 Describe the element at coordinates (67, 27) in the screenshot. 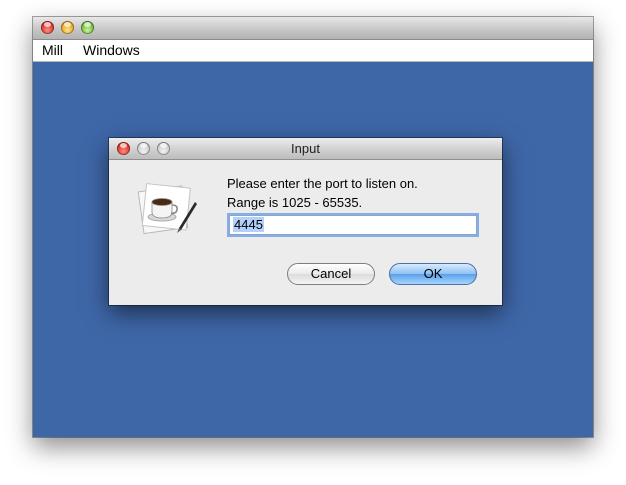

I see `minimize-window-button` at that location.